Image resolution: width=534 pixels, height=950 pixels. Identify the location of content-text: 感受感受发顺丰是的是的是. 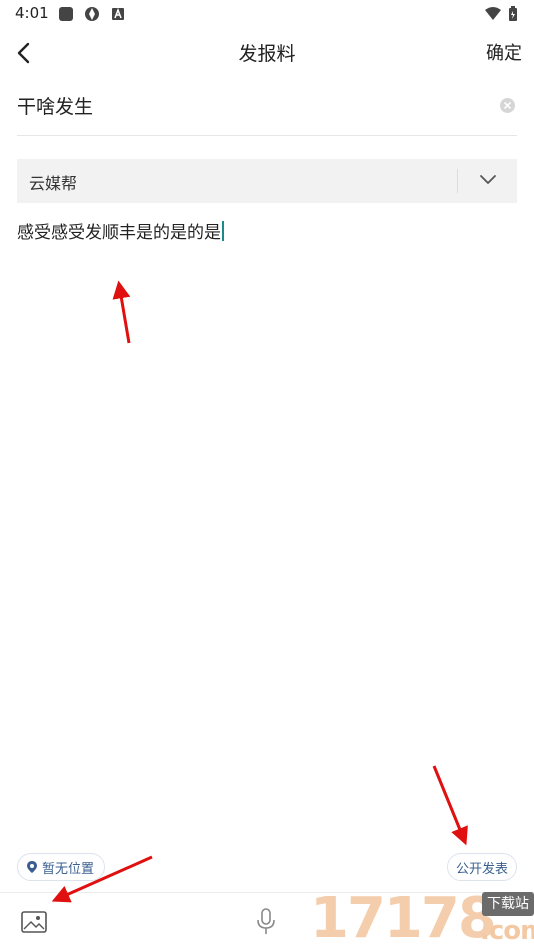
(119, 233).